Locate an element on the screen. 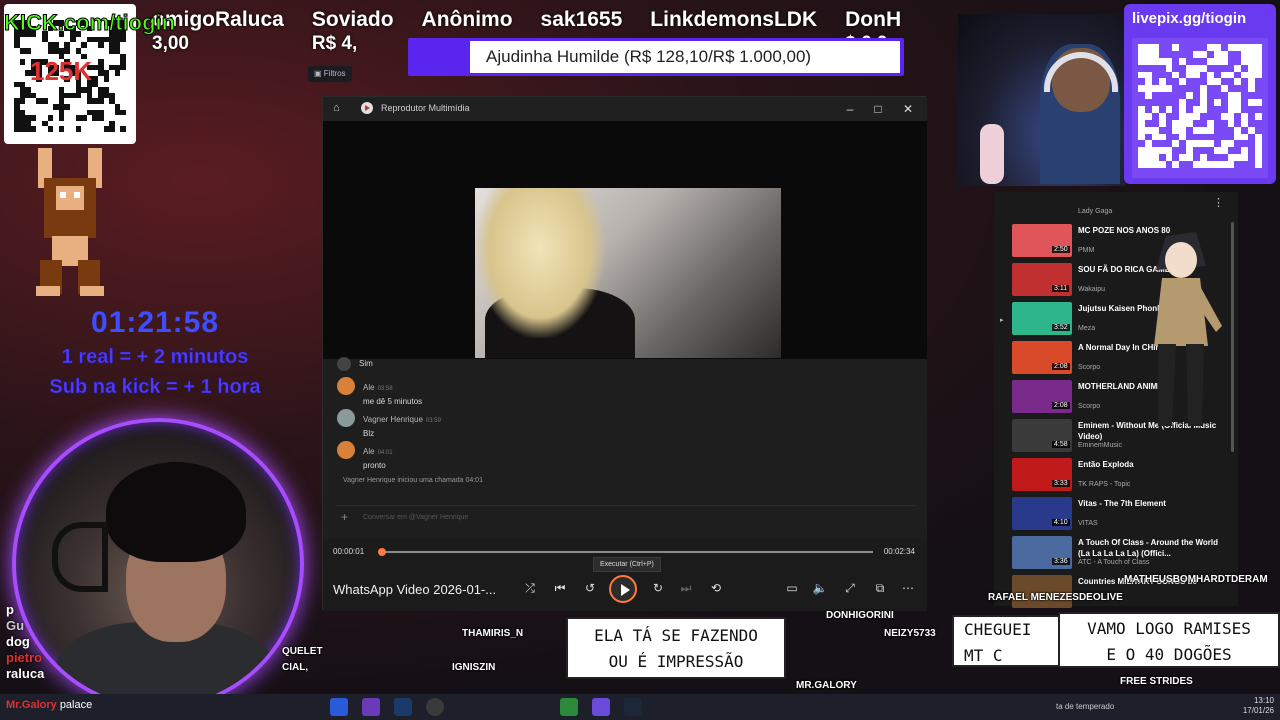 The width and height of the screenshot is (1280, 720). seek-bar is located at coordinates (625, 552).